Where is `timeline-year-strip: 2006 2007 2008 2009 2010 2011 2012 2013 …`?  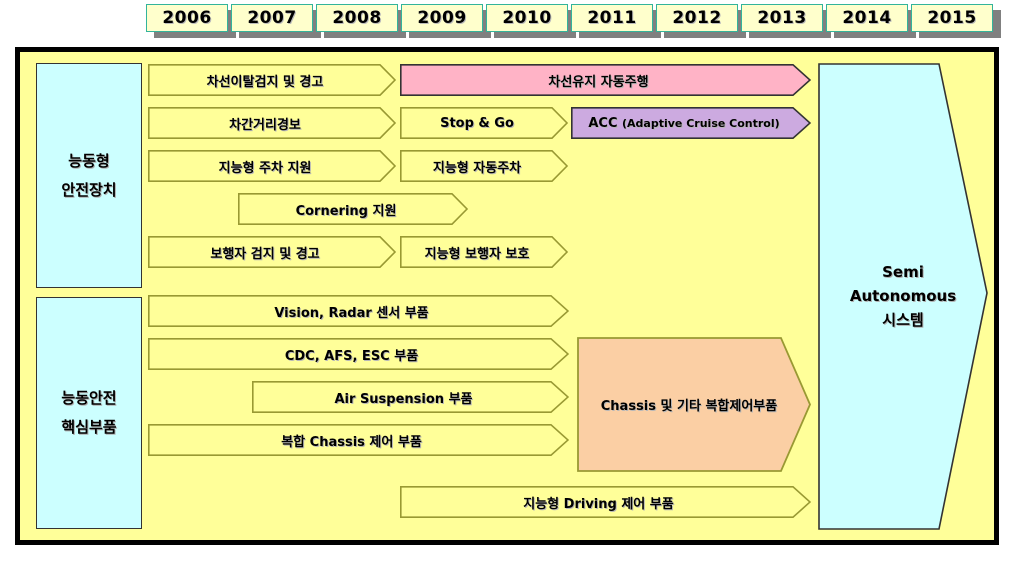
timeline-year-strip: 2006 2007 2008 2009 2010 2011 2012 2013 … is located at coordinates (507, 22).